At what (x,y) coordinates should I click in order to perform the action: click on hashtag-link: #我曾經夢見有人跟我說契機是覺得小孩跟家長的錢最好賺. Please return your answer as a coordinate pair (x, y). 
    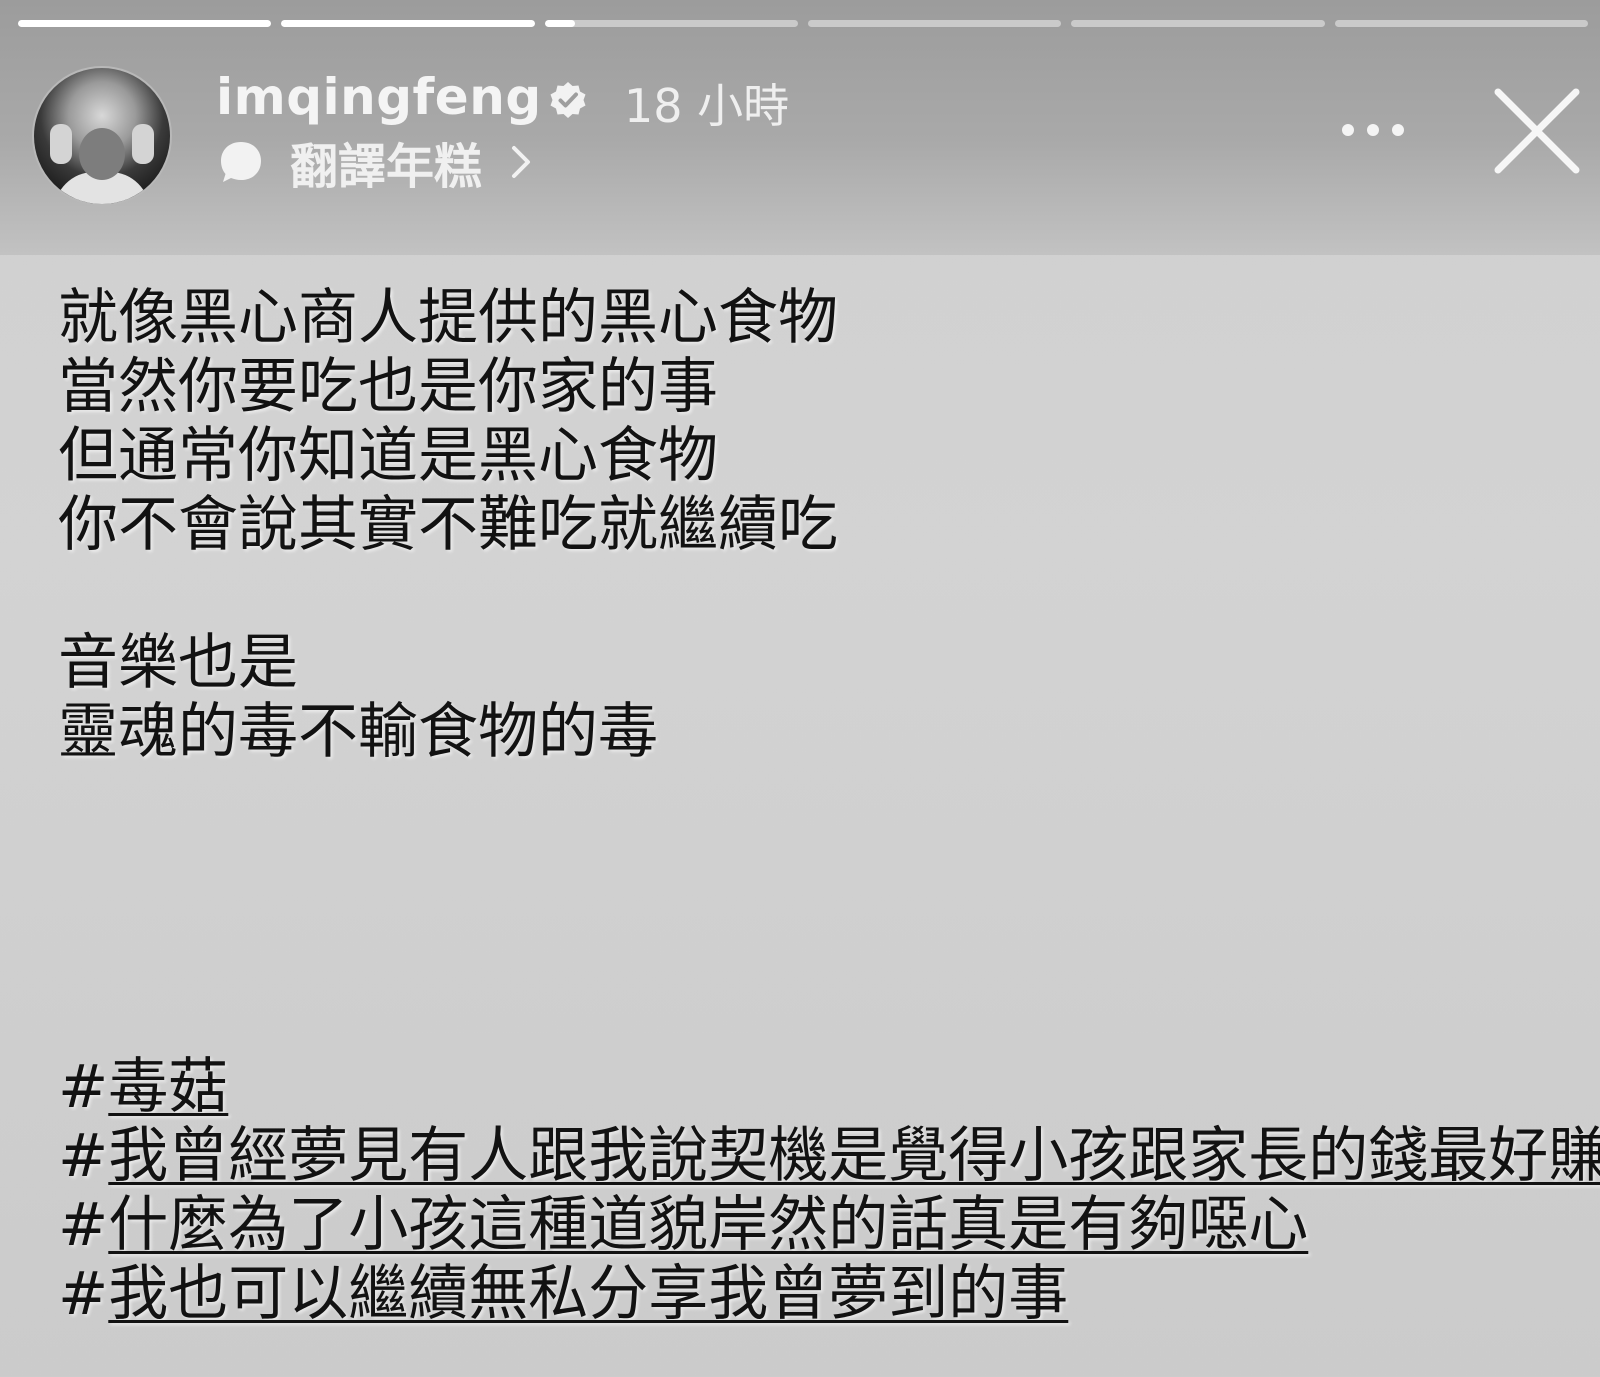
    Looking at the image, I should click on (829, 1156).